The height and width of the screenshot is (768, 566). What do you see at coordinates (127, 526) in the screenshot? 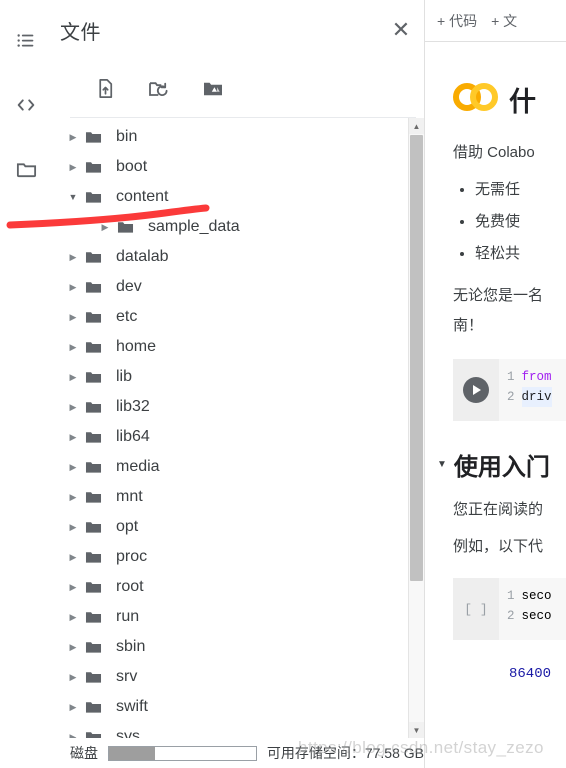
I see `tree-item-label: opt` at bounding box center [127, 526].